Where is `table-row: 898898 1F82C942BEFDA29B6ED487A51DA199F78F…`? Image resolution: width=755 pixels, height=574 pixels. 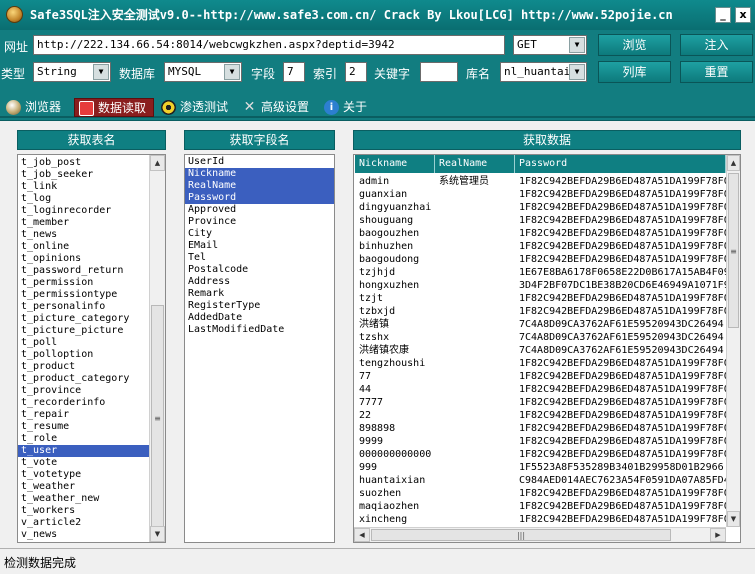 table-row: 898898 1F82C942BEFDA29B6ED487A51DA199F78F… is located at coordinates (540, 428).